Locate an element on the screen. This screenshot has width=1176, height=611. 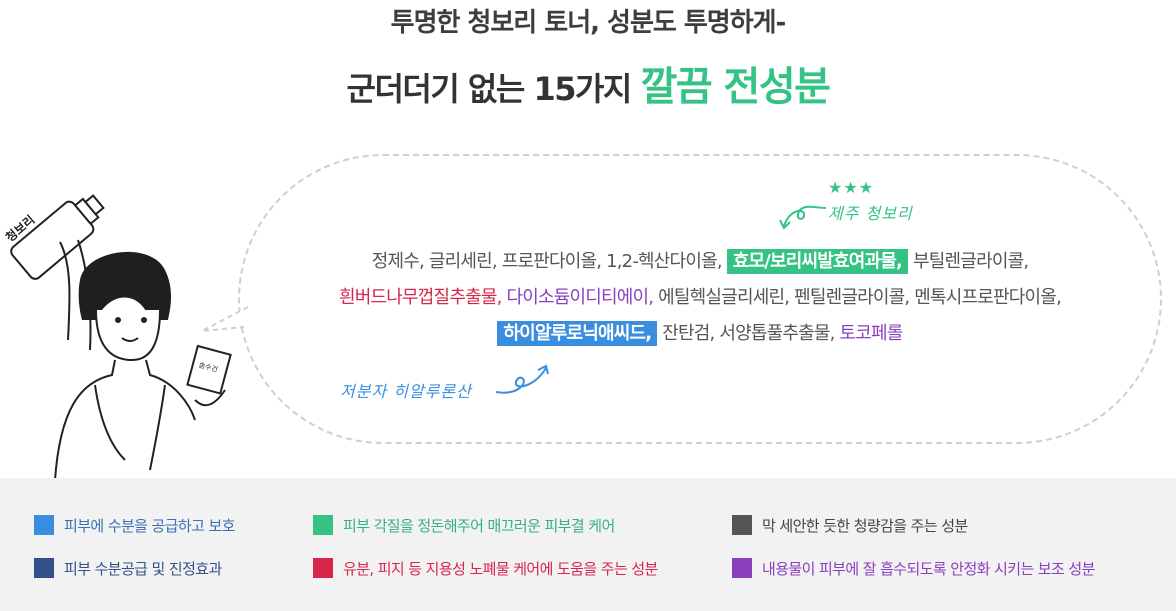
low-molecular-hyaluronic-annotation: 저분자 히알루론산 is located at coordinates (406, 391).